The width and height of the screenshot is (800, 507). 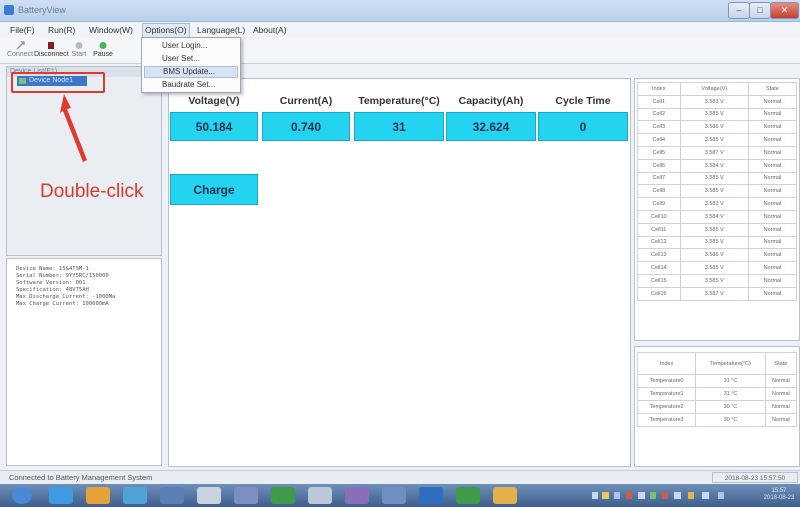 I want to click on pause-button: Pause, so click(x=103, y=51).